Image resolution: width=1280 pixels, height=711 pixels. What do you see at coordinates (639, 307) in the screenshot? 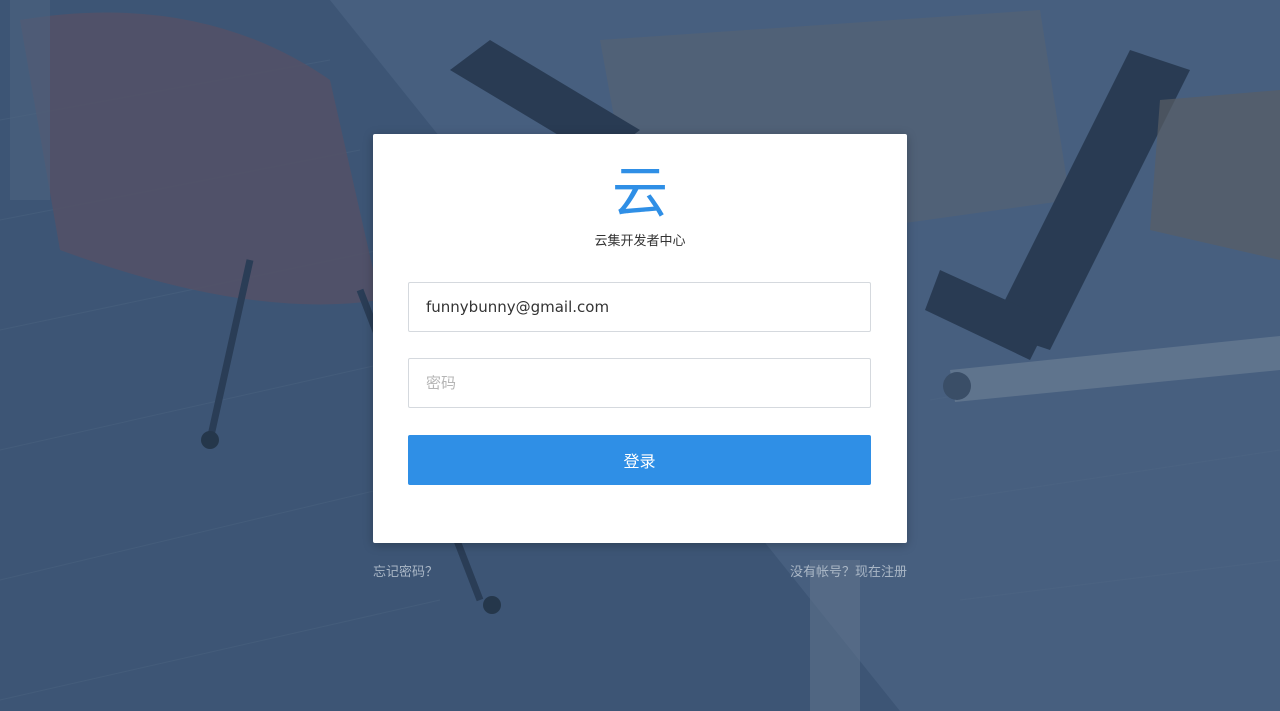
I see `email-input` at bounding box center [639, 307].